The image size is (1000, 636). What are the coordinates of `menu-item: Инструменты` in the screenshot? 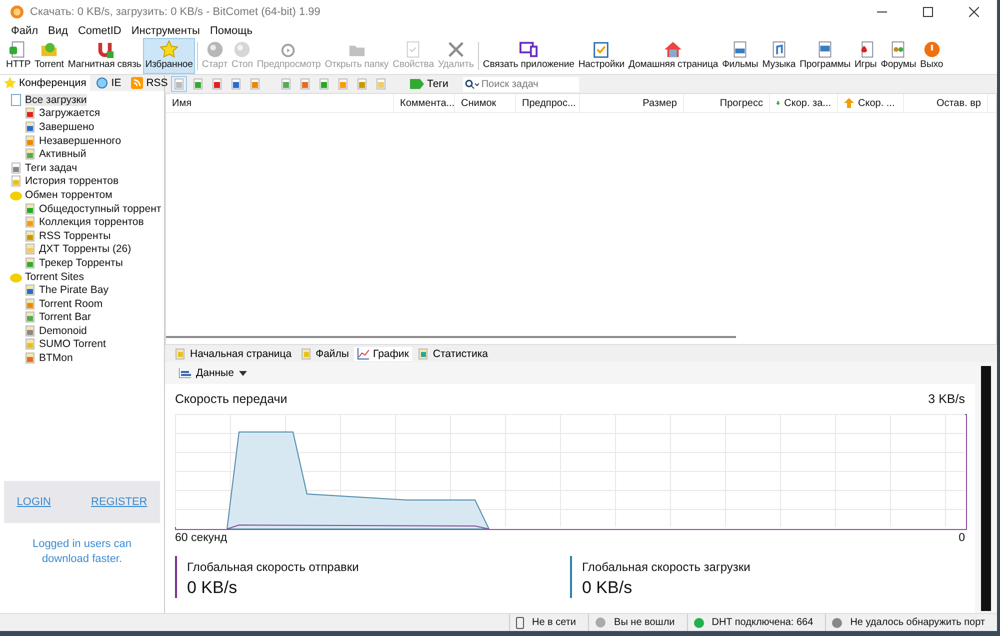 It's located at (165, 31).